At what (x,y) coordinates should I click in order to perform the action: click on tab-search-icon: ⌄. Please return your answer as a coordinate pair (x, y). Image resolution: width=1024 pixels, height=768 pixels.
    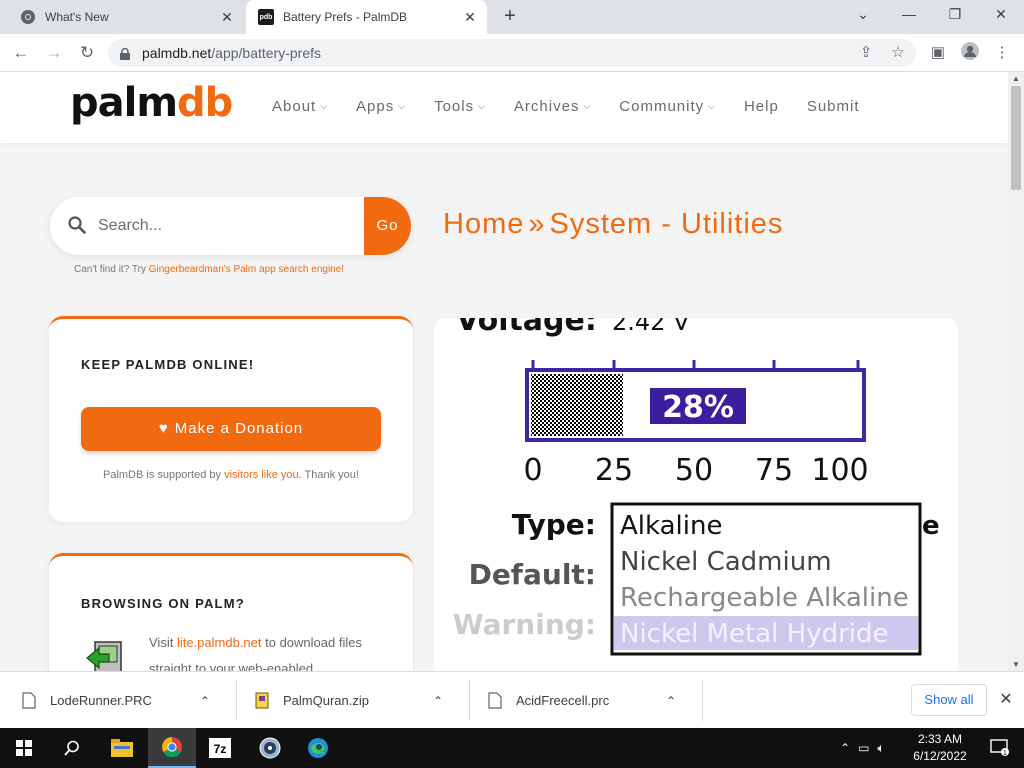
    Looking at the image, I should click on (863, 15).